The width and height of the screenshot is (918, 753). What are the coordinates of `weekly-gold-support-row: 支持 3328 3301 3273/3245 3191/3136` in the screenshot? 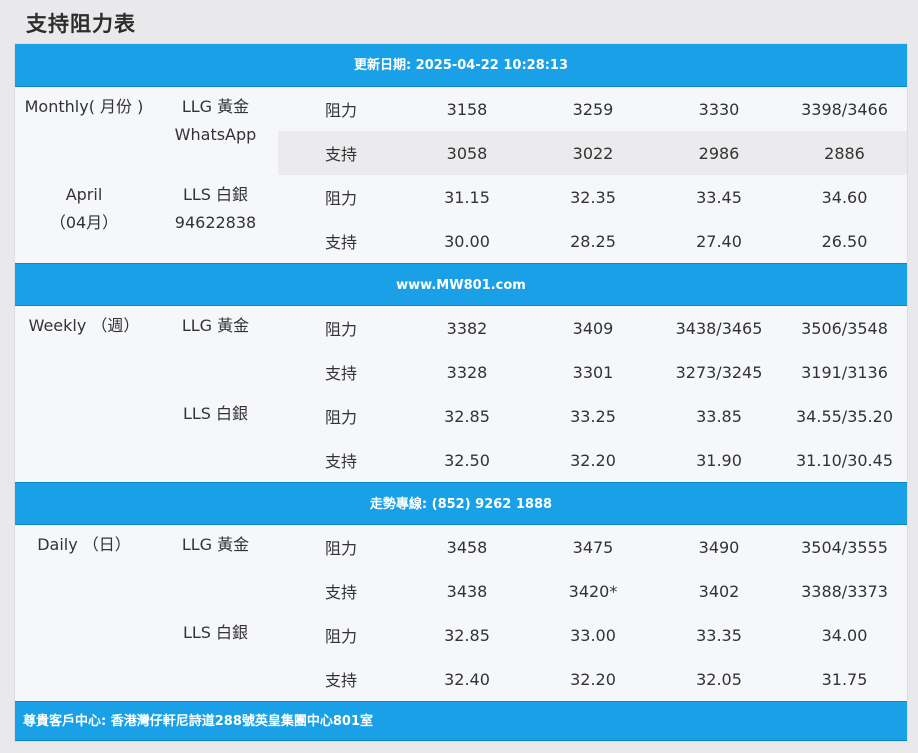 It's located at (592, 372).